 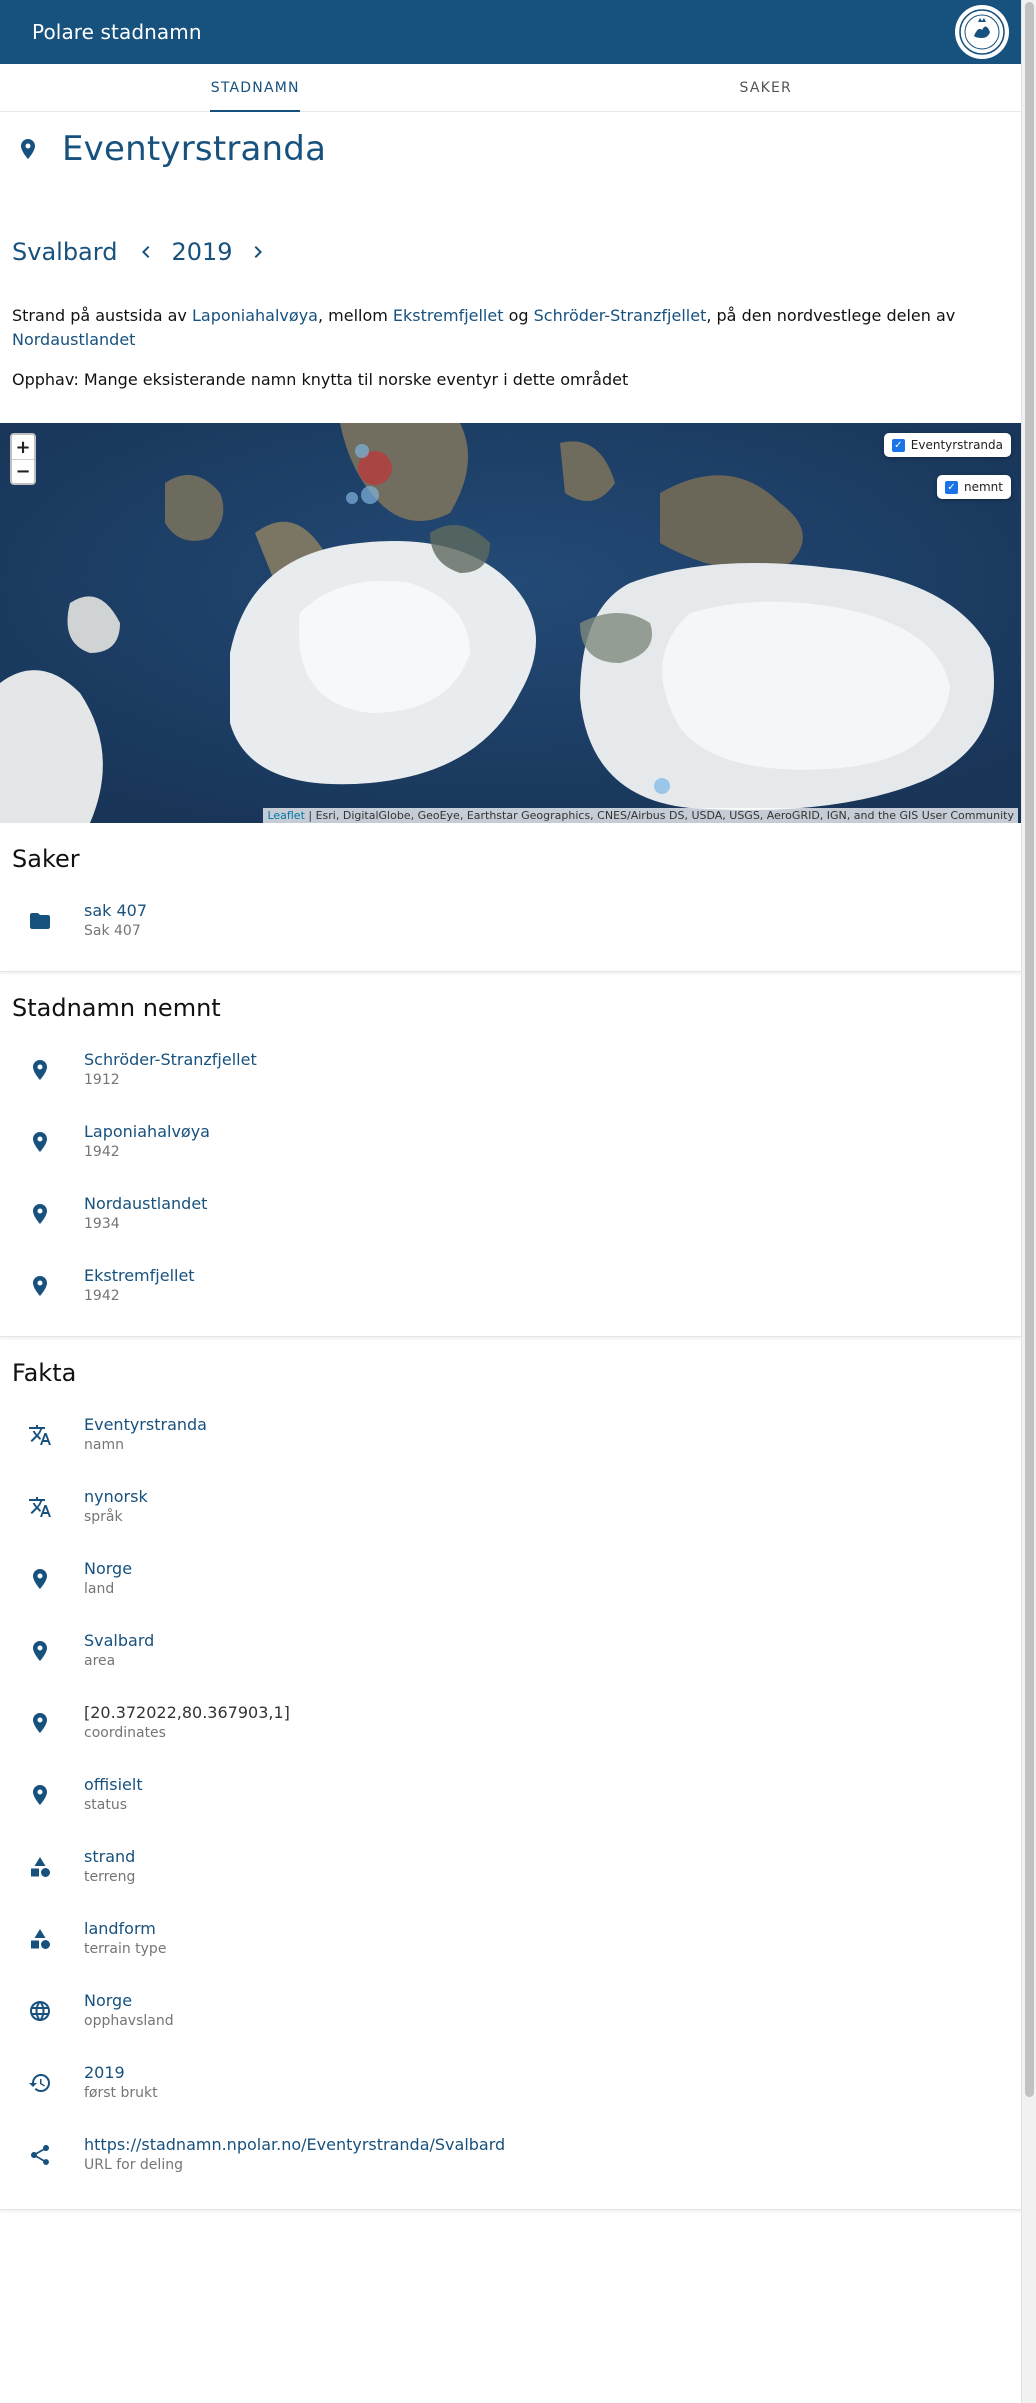 What do you see at coordinates (119, 1641) in the screenshot?
I see `item-primary: Svalbard` at bounding box center [119, 1641].